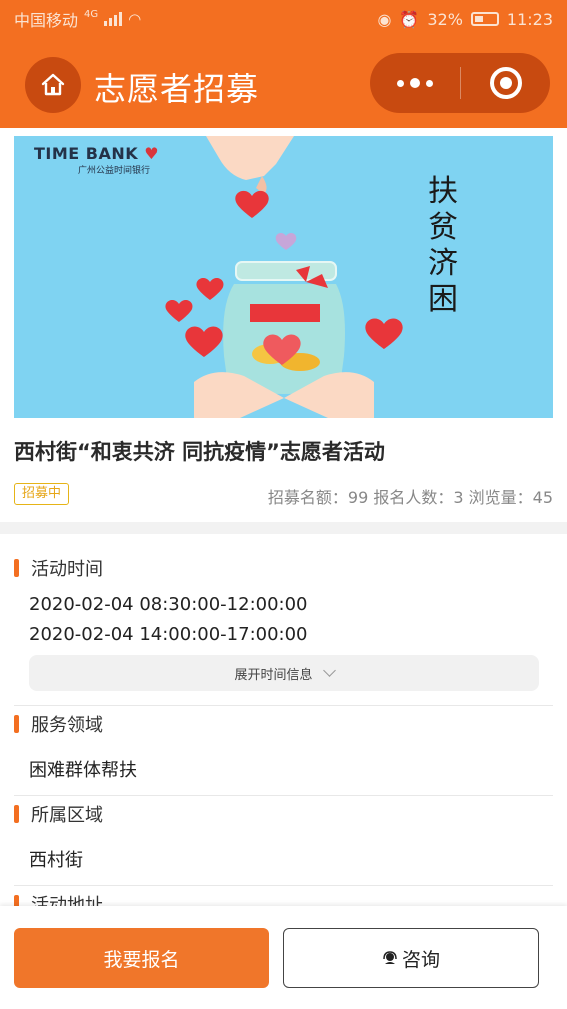 This screenshot has width=567, height=1009. I want to click on home-button, so click(53, 85).